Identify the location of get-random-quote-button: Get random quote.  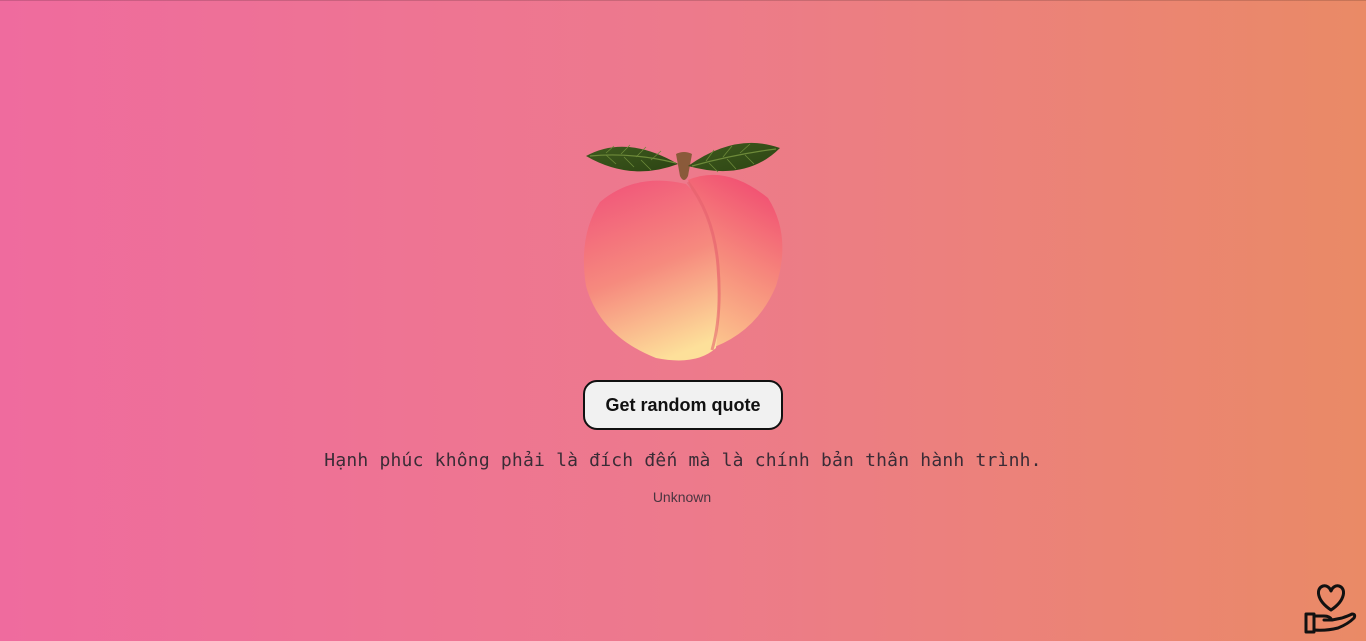
(683, 405).